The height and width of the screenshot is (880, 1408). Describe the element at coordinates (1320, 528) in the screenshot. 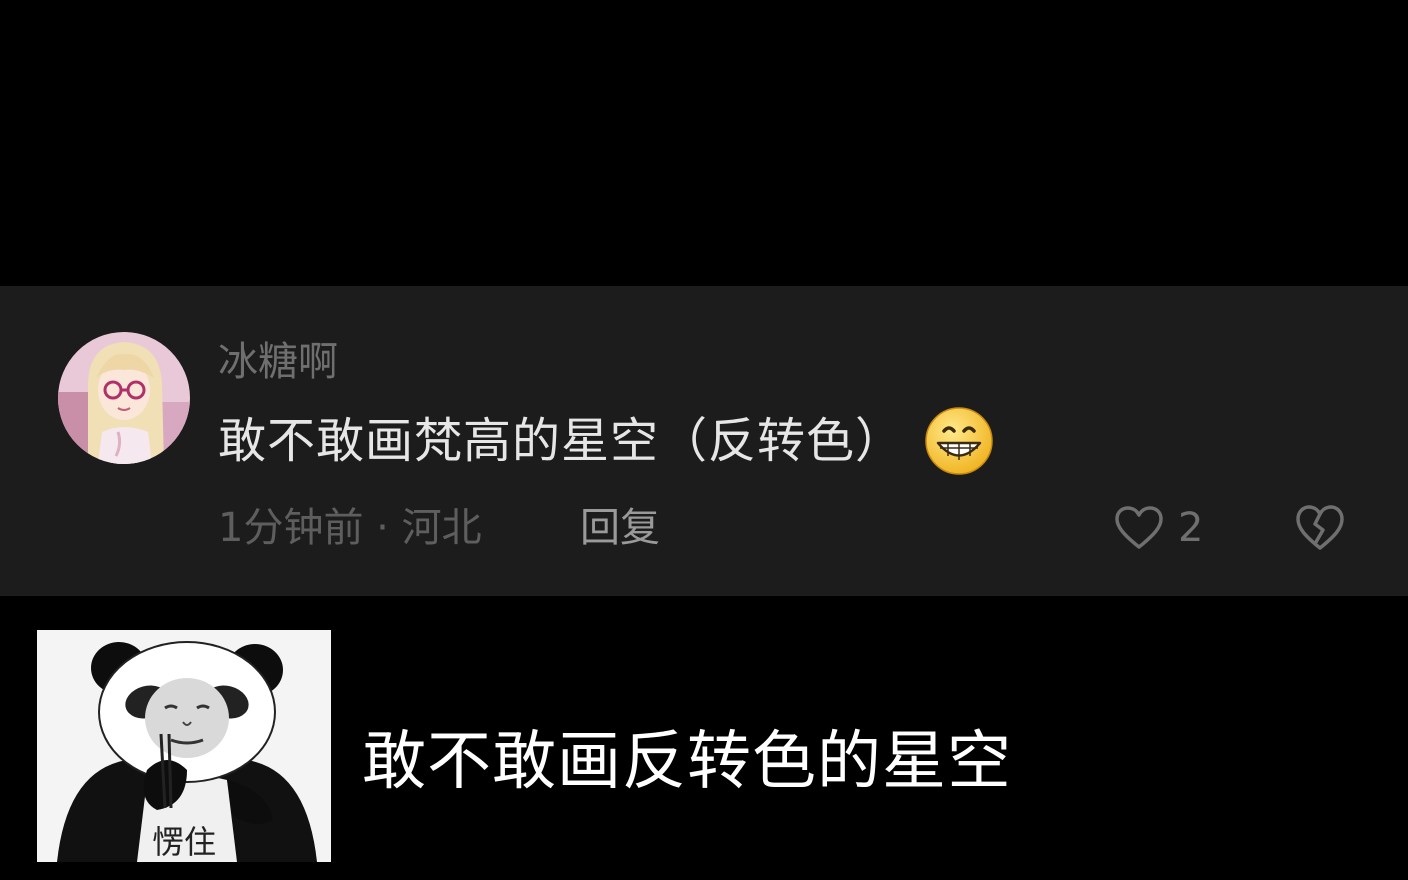

I see `broken-heart-icon` at that location.